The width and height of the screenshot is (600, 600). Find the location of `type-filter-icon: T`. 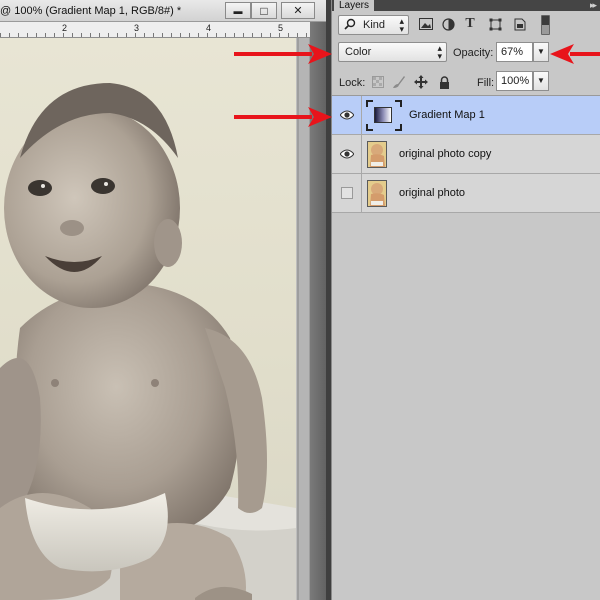

type-filter-icon: T is located at coordinates (470, 24).